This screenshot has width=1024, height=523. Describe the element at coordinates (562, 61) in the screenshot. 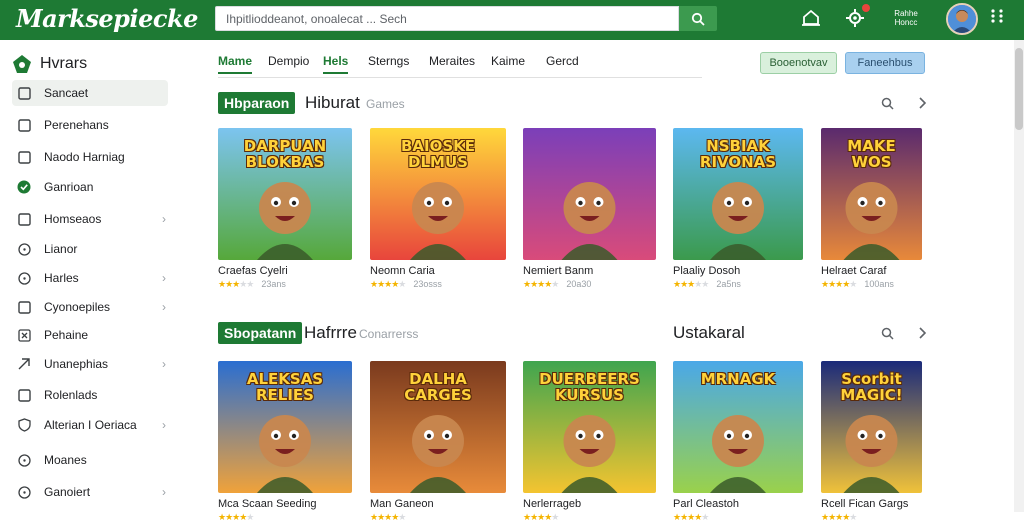

I see `tab-7: Gercd` at that location.